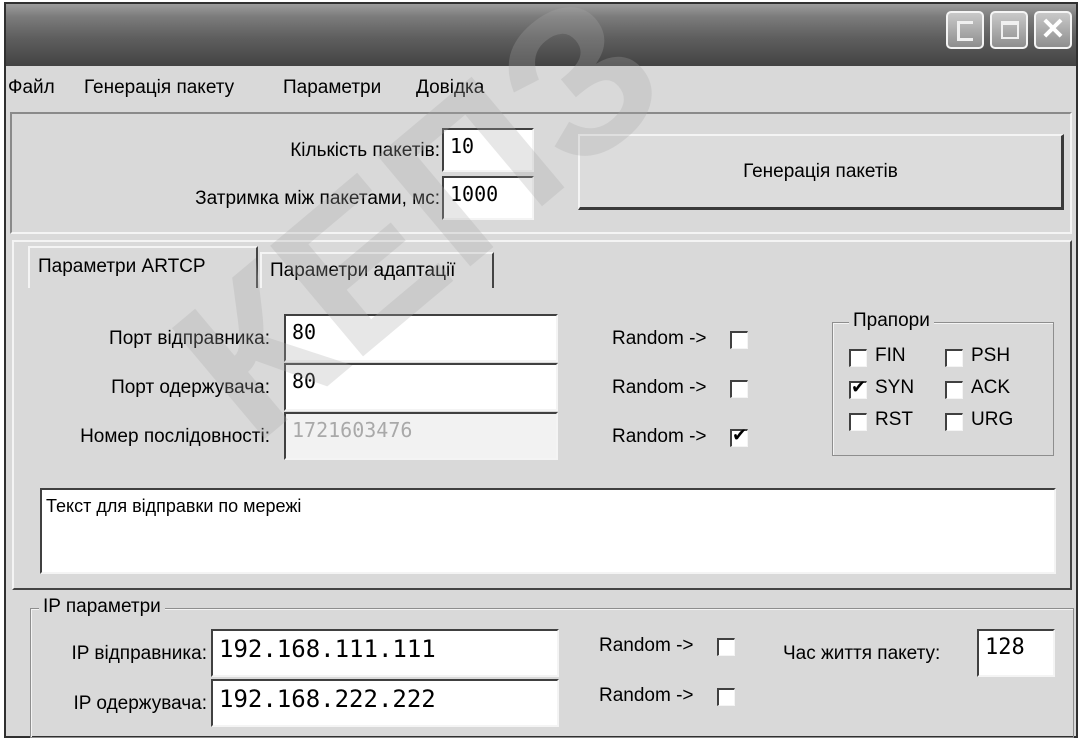 The width and height of the screenshot is (1082, 740). What do you see at coordinates (954, 390) in the screenshot?
I see `flag-ack-checkbox` at bounding box center [954, 390].